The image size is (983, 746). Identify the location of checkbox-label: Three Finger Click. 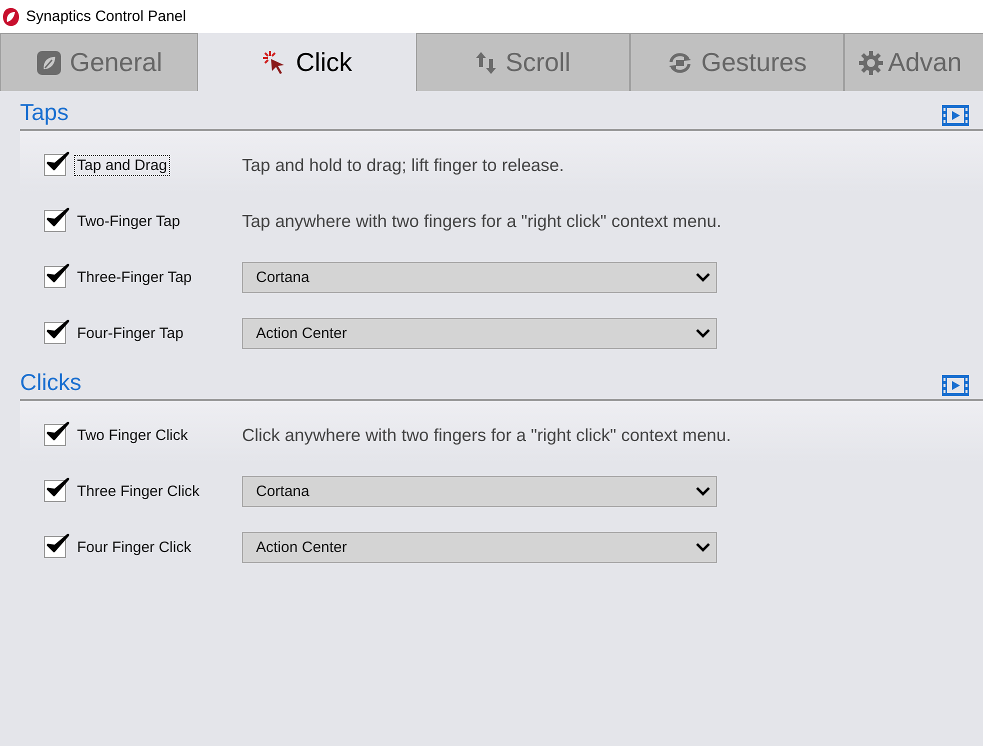
(138, 491).